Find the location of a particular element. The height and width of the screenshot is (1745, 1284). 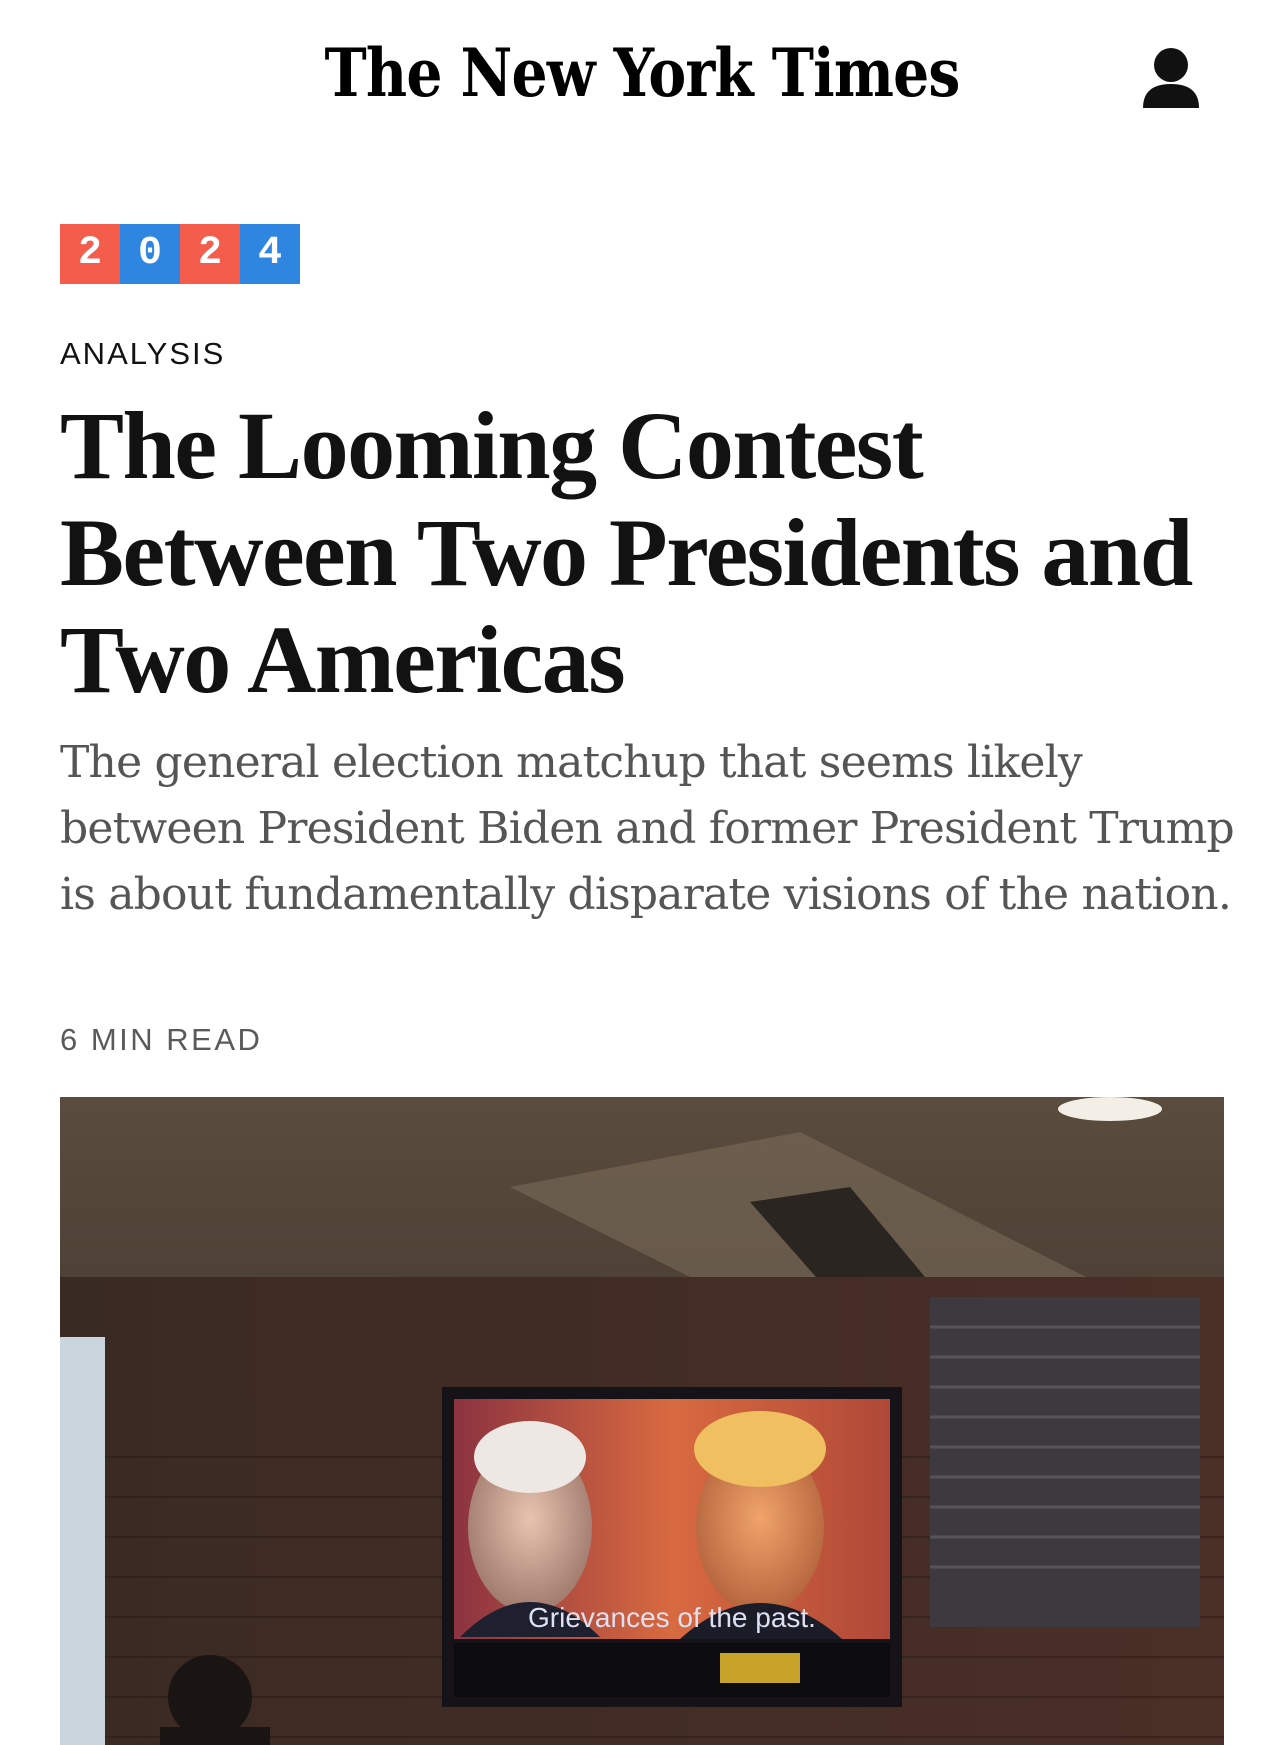

election-2024-badge: 2 0 2 4 is located at coordinates (180, 254).